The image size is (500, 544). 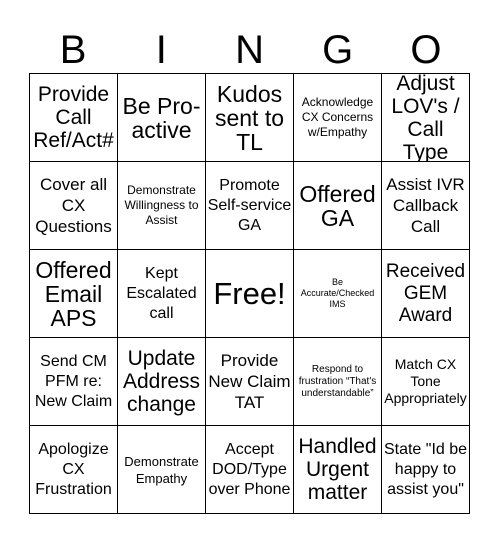 I want to click on bingo-cell: Demonstrate Willingness to Assist, so click(x=162, y=206).